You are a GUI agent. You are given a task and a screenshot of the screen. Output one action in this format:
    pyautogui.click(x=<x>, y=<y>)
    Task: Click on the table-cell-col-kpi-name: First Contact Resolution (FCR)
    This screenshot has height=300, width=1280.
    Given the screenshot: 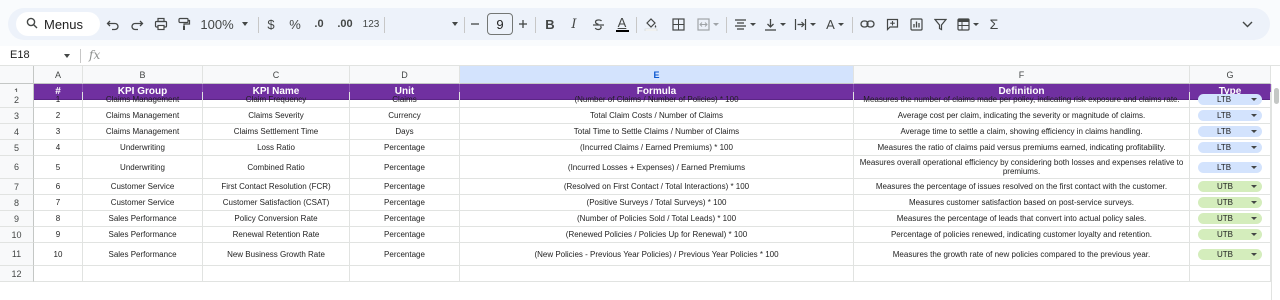 What is the action you would take?
    pyautogui.click(x=276, y=187)
    